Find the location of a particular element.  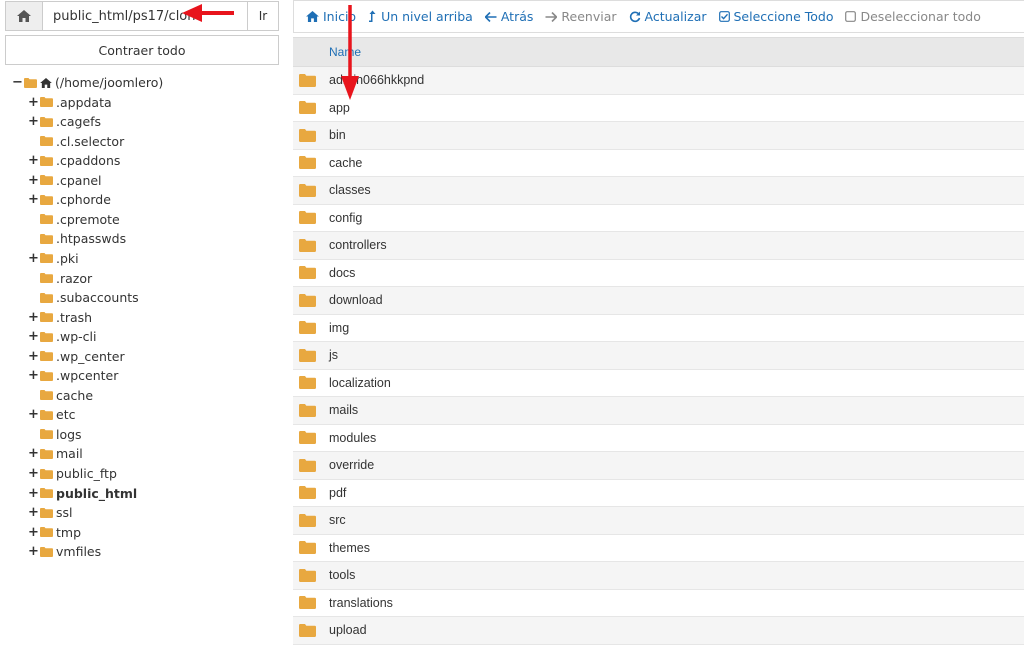

deselect-all-button: Deseleccionar todo is located at coordinates (913, 16).